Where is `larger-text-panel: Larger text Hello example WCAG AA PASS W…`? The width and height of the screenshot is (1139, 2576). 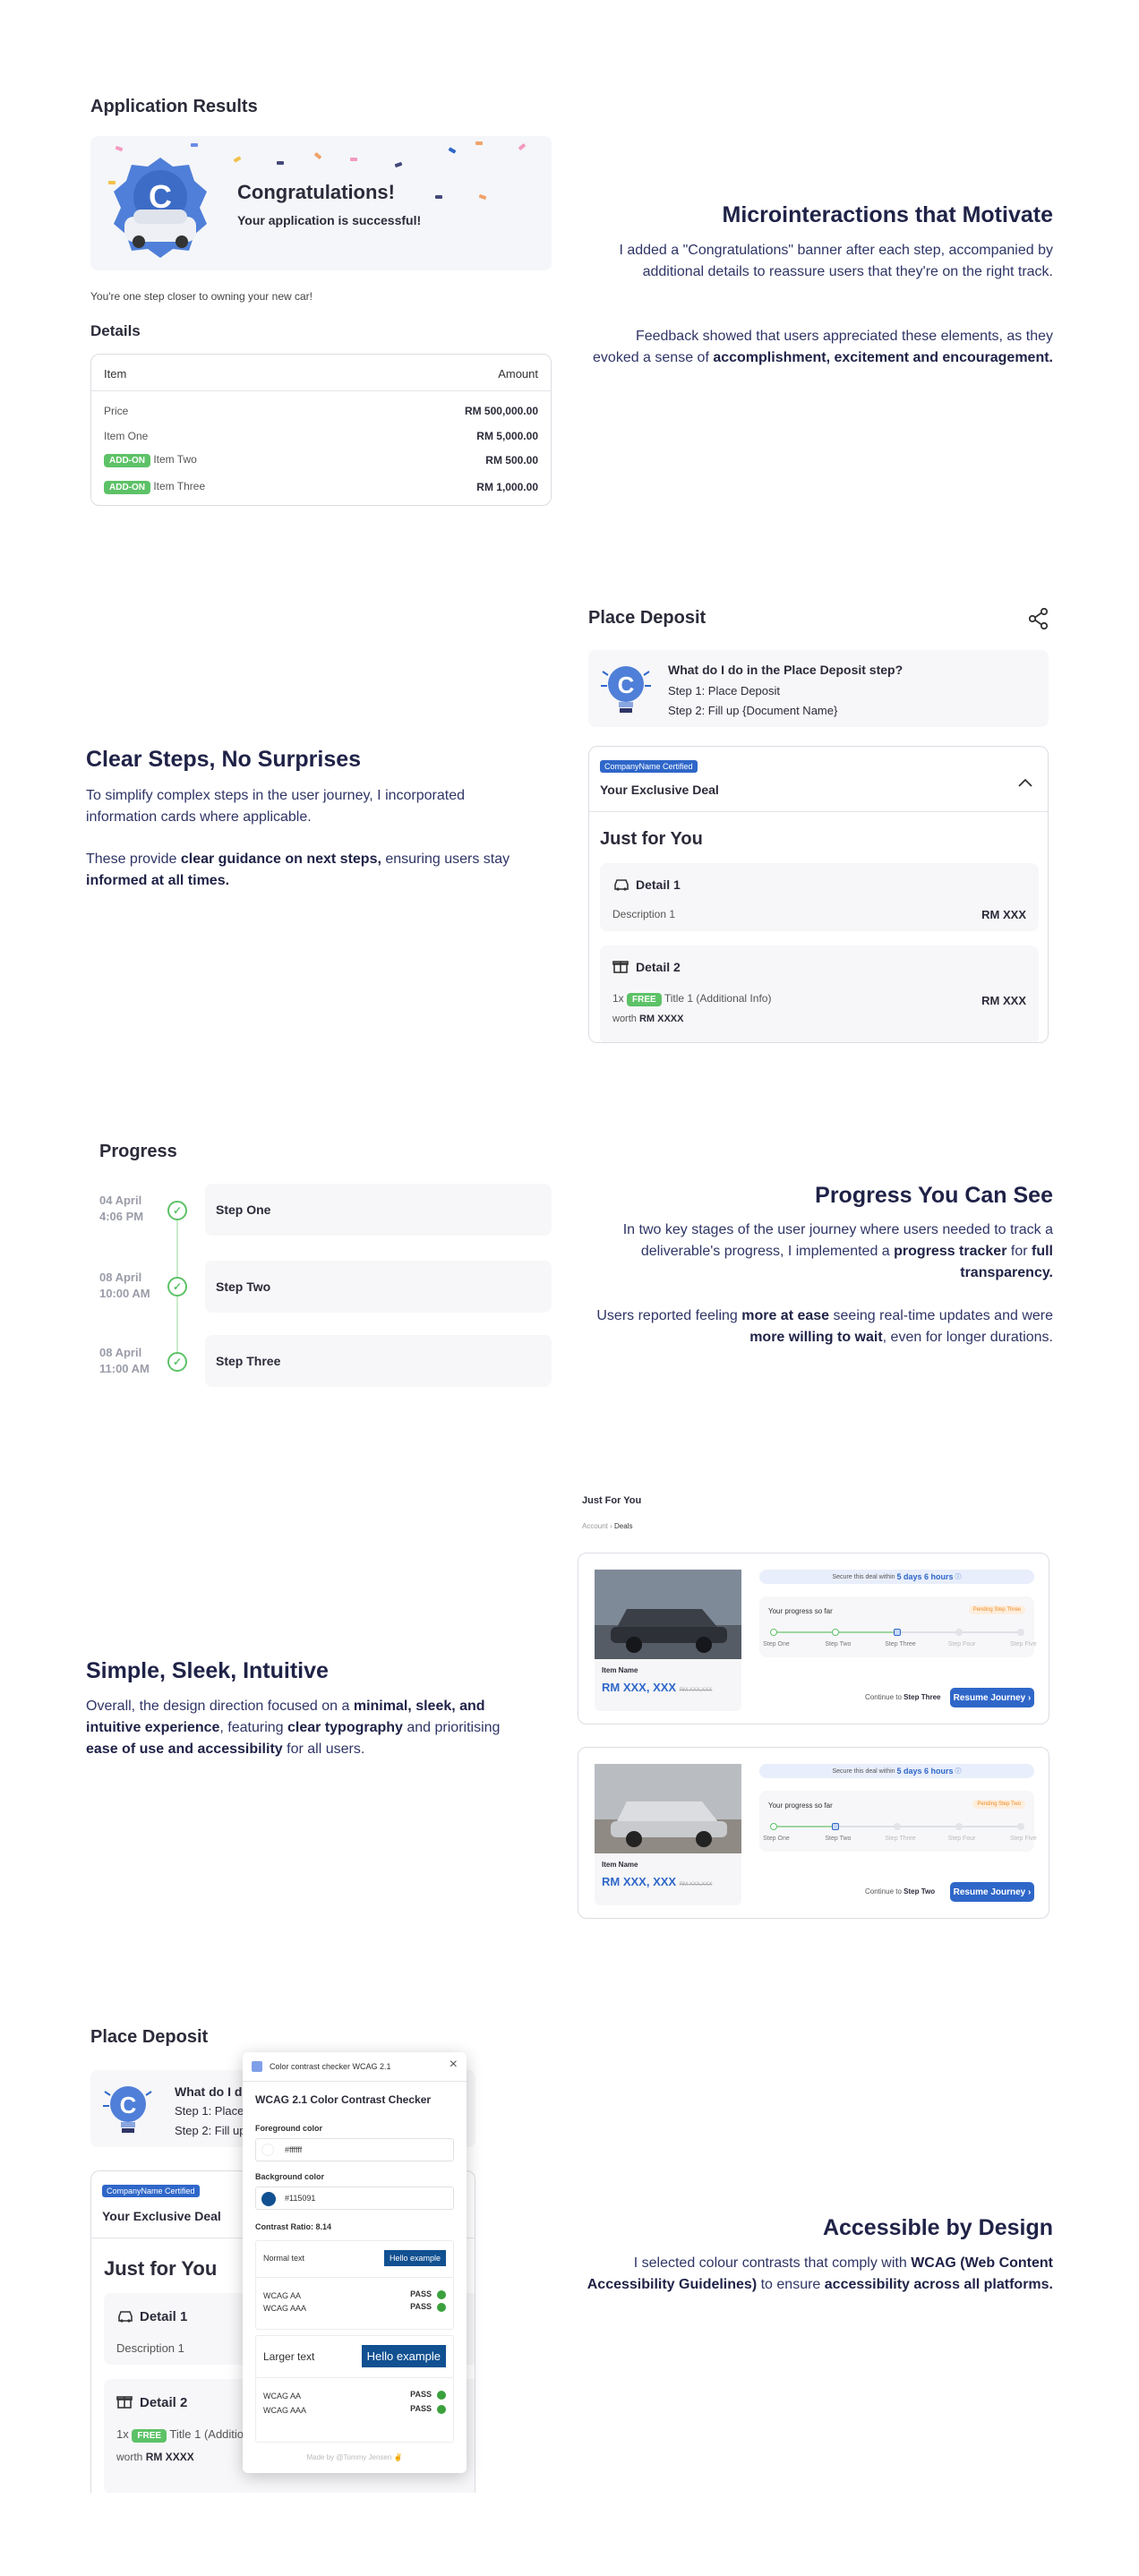
larger-text-panel: Larger text Hello example WCAG AA PASS W… is located at coordinates (355, 2389).